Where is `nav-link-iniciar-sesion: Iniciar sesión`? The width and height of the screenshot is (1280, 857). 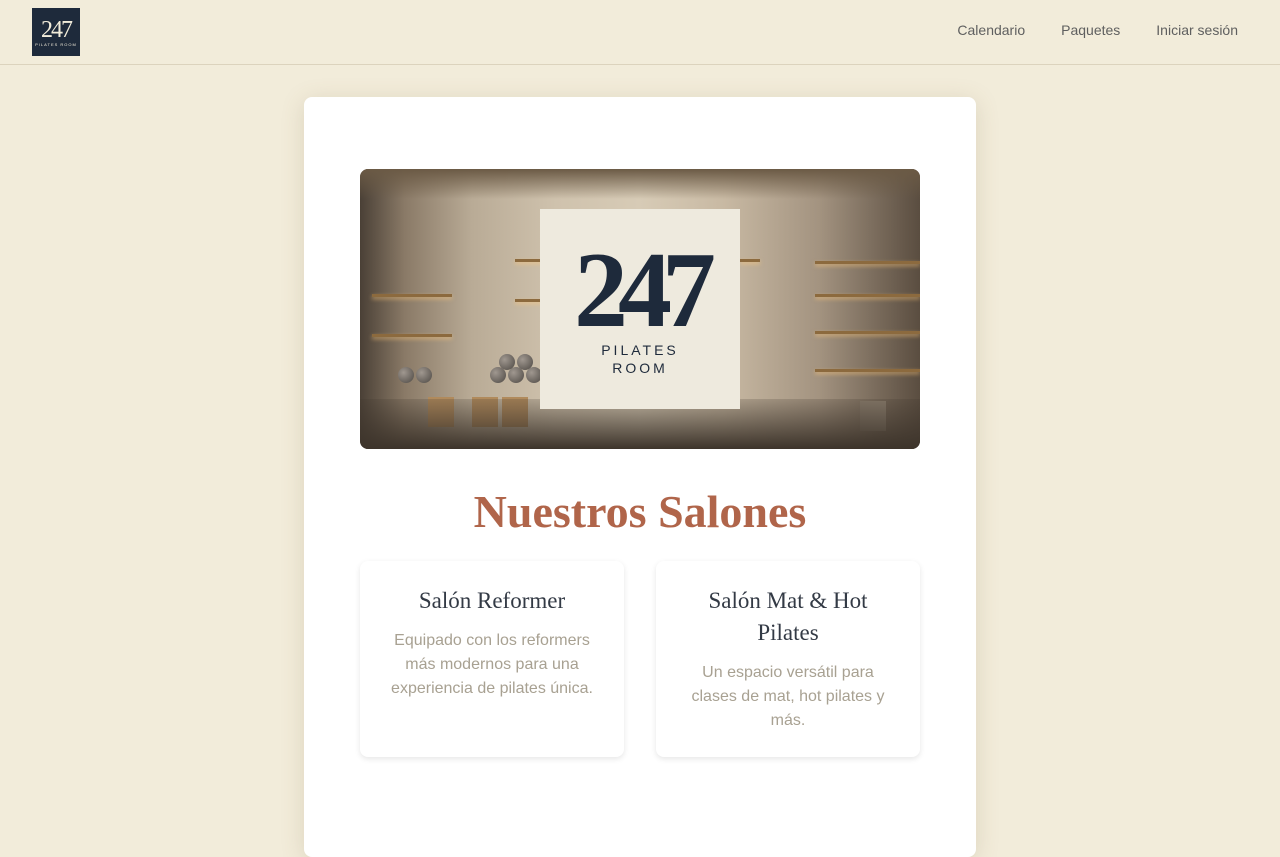 nav-link-iniciar-sesion: Iniciar sesión is located at coordinates (1197, 30).